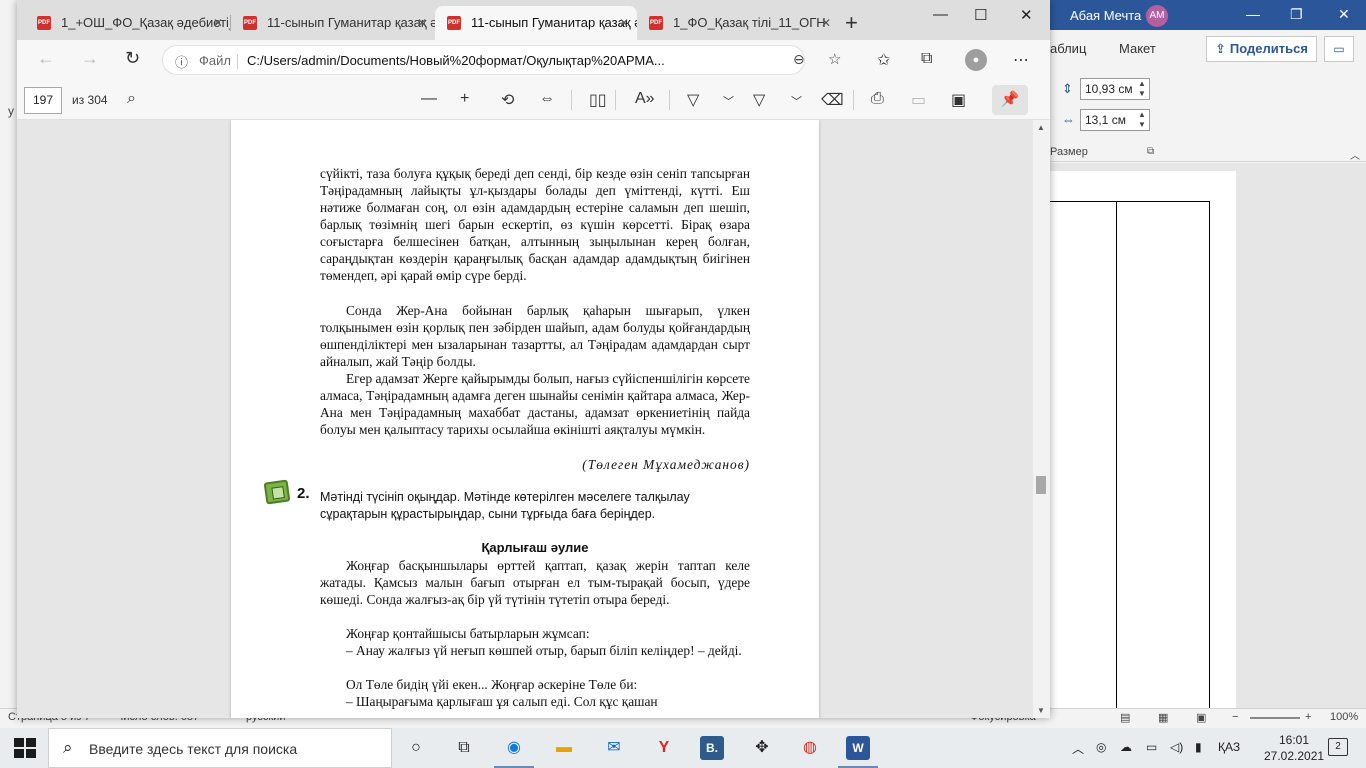  Describe the element at coordinates (980, 15) in the screenshot. I see `maximize-icon: ☐` at that location.